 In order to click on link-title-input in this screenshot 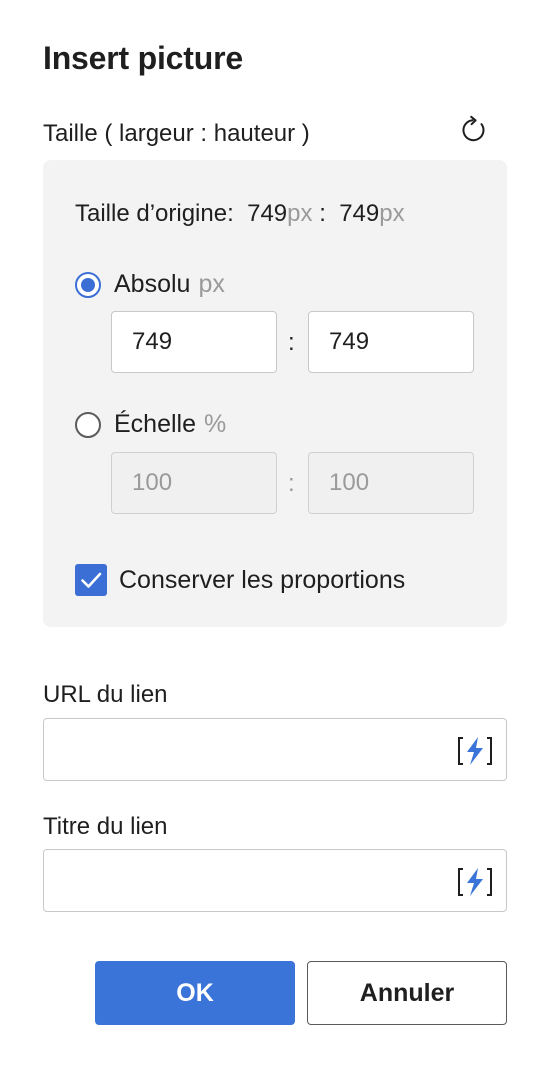, I will do `click(275, 880)`.